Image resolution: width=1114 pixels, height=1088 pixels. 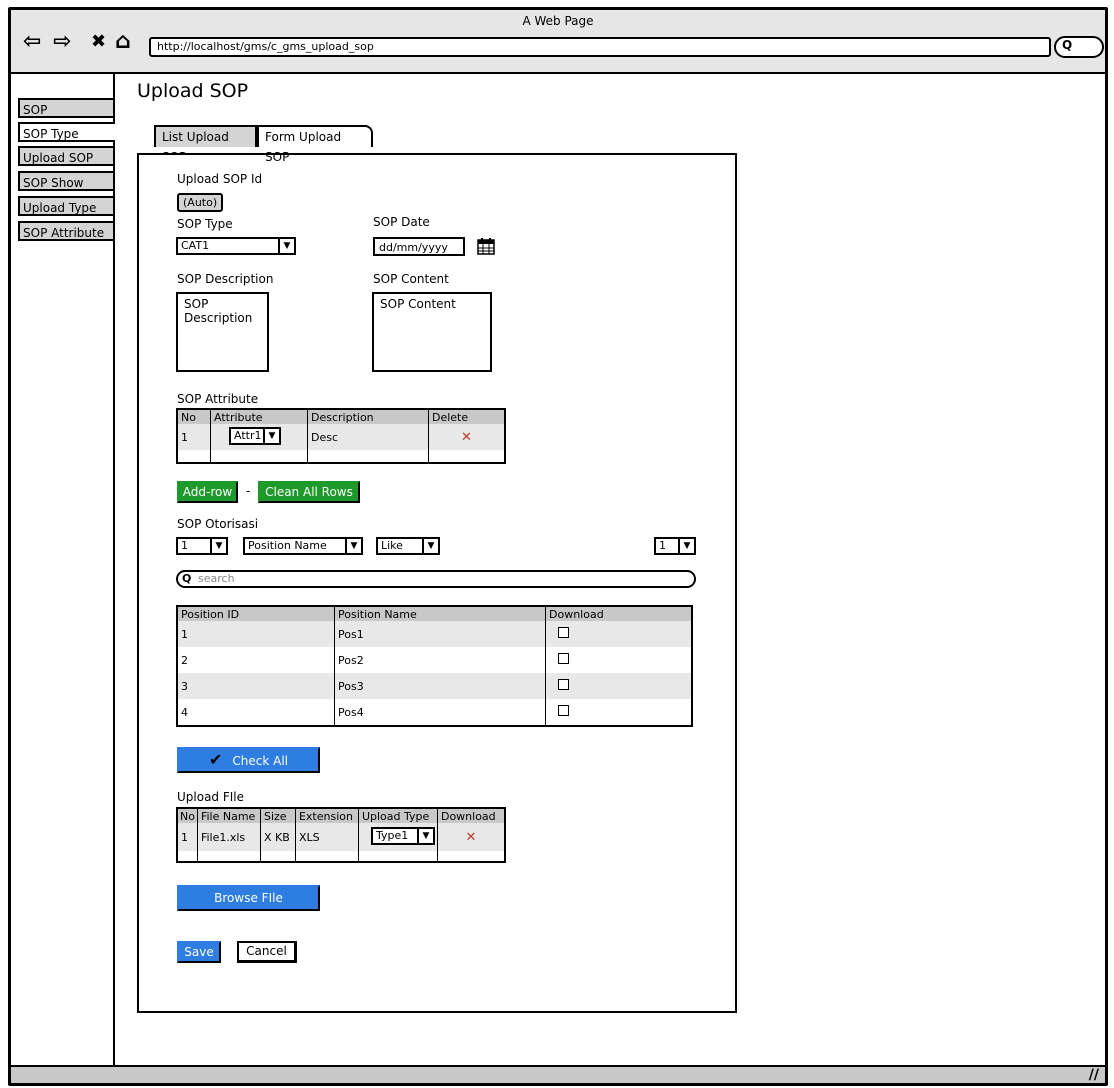 What do you see at coordinates (193, 91) in the screenshot?
I see `page-title: Upload SOP` at bounding box center [193, 91].